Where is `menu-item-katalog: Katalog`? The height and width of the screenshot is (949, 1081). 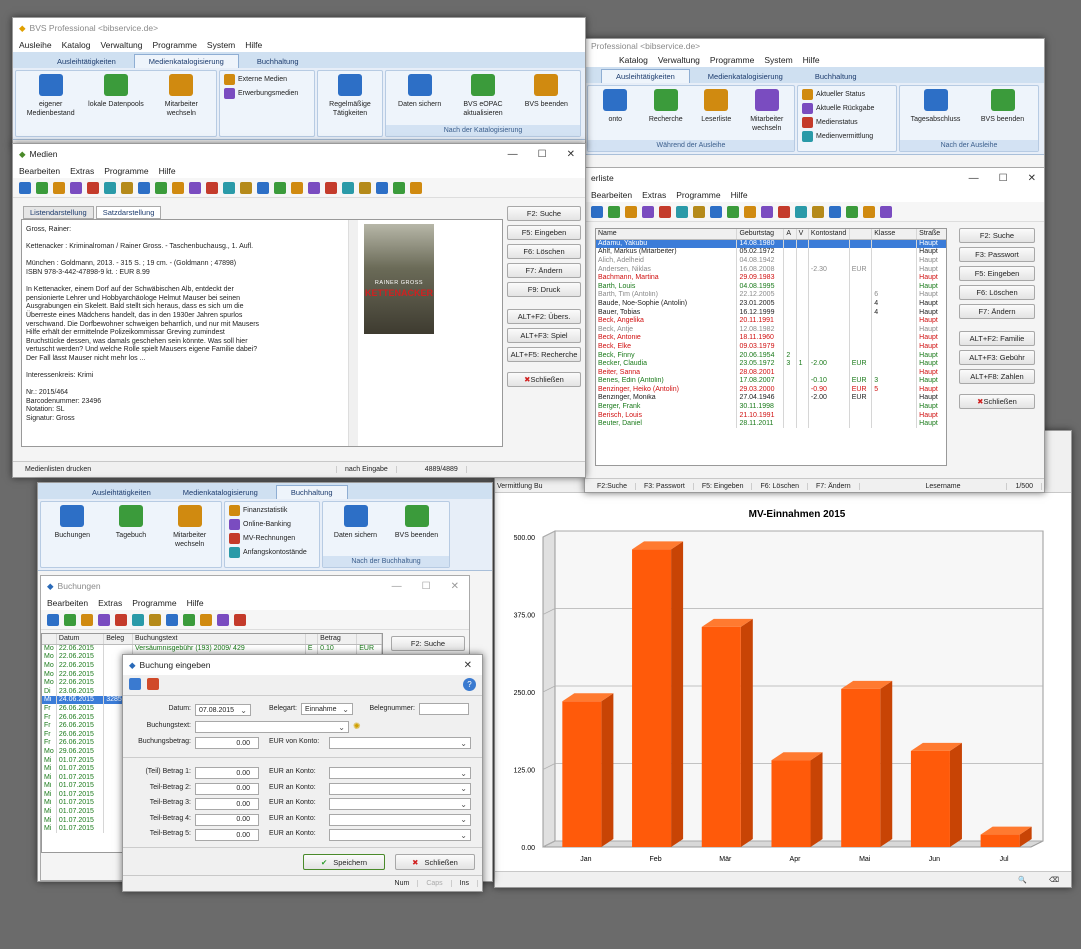 menu-item-katalog: Katalog is located at coordinates (76, 45).